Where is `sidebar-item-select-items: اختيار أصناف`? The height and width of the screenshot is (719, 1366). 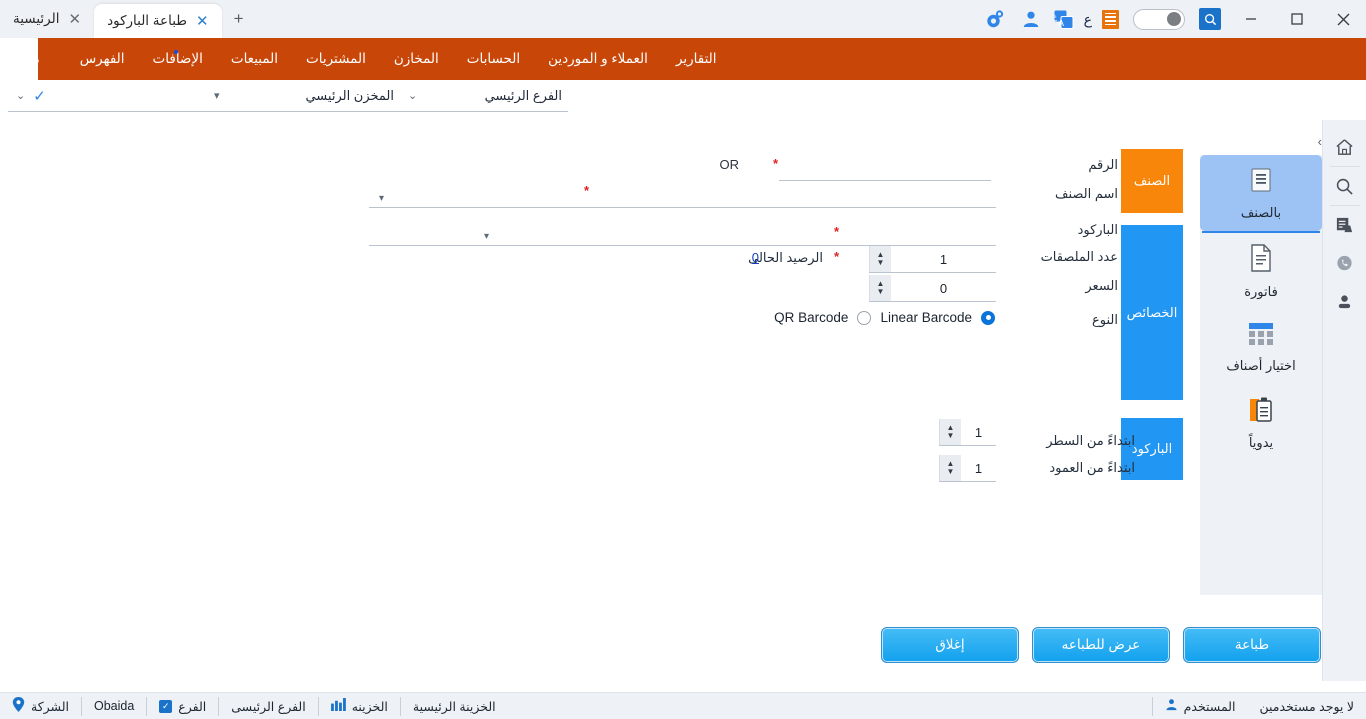
sidebar-item-select-items: اختيار أصناف is located at coordinates (1261, 347).